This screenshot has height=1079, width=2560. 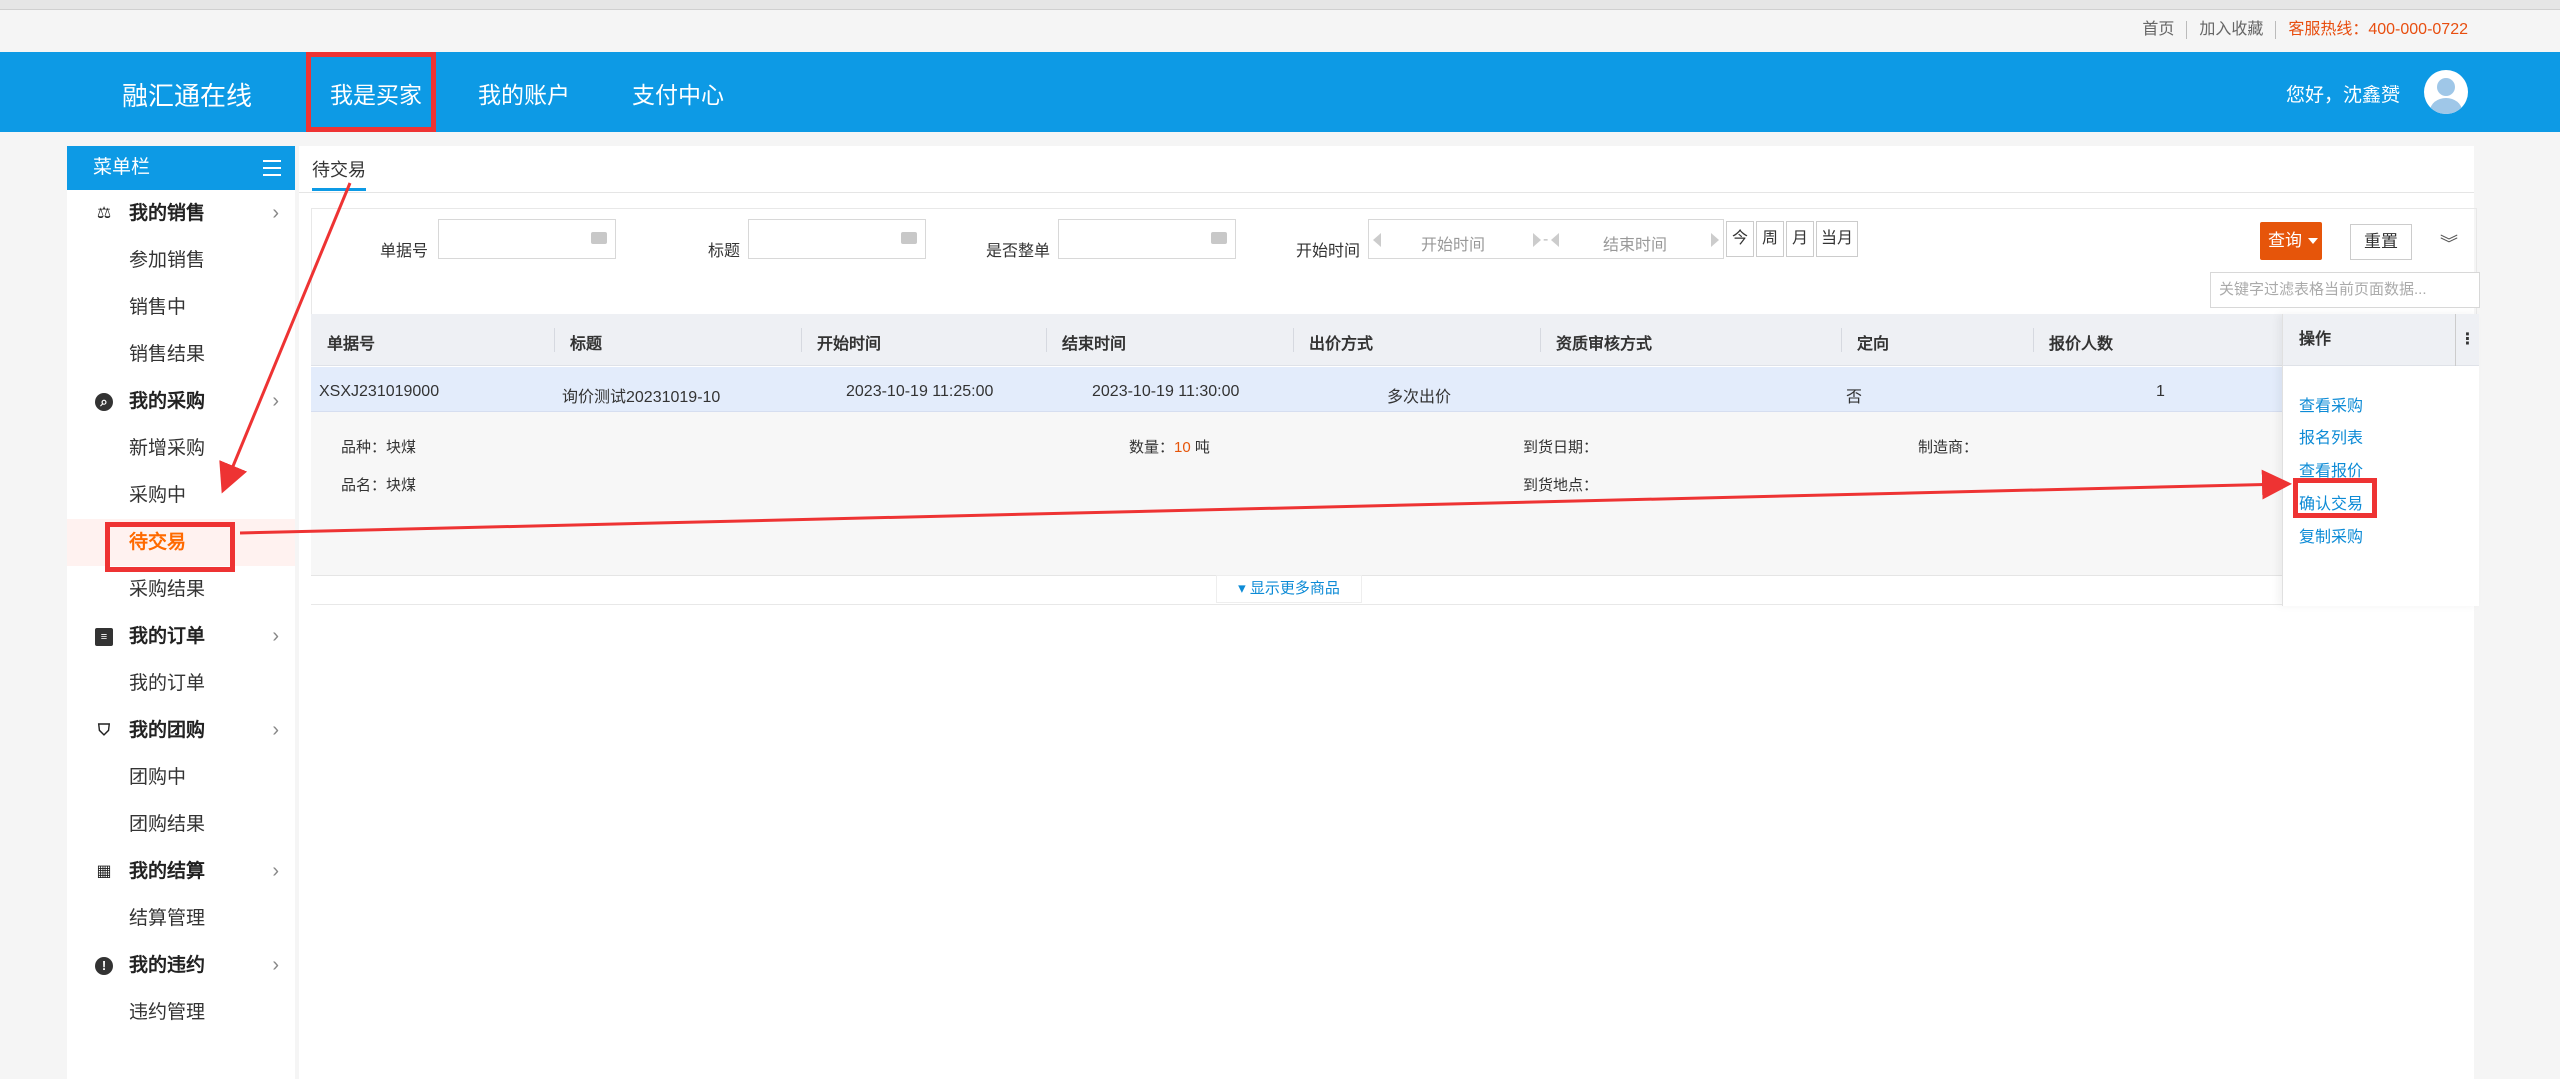 I want to click on annotation-arrow-confirm, so click(x=1265, y=502).